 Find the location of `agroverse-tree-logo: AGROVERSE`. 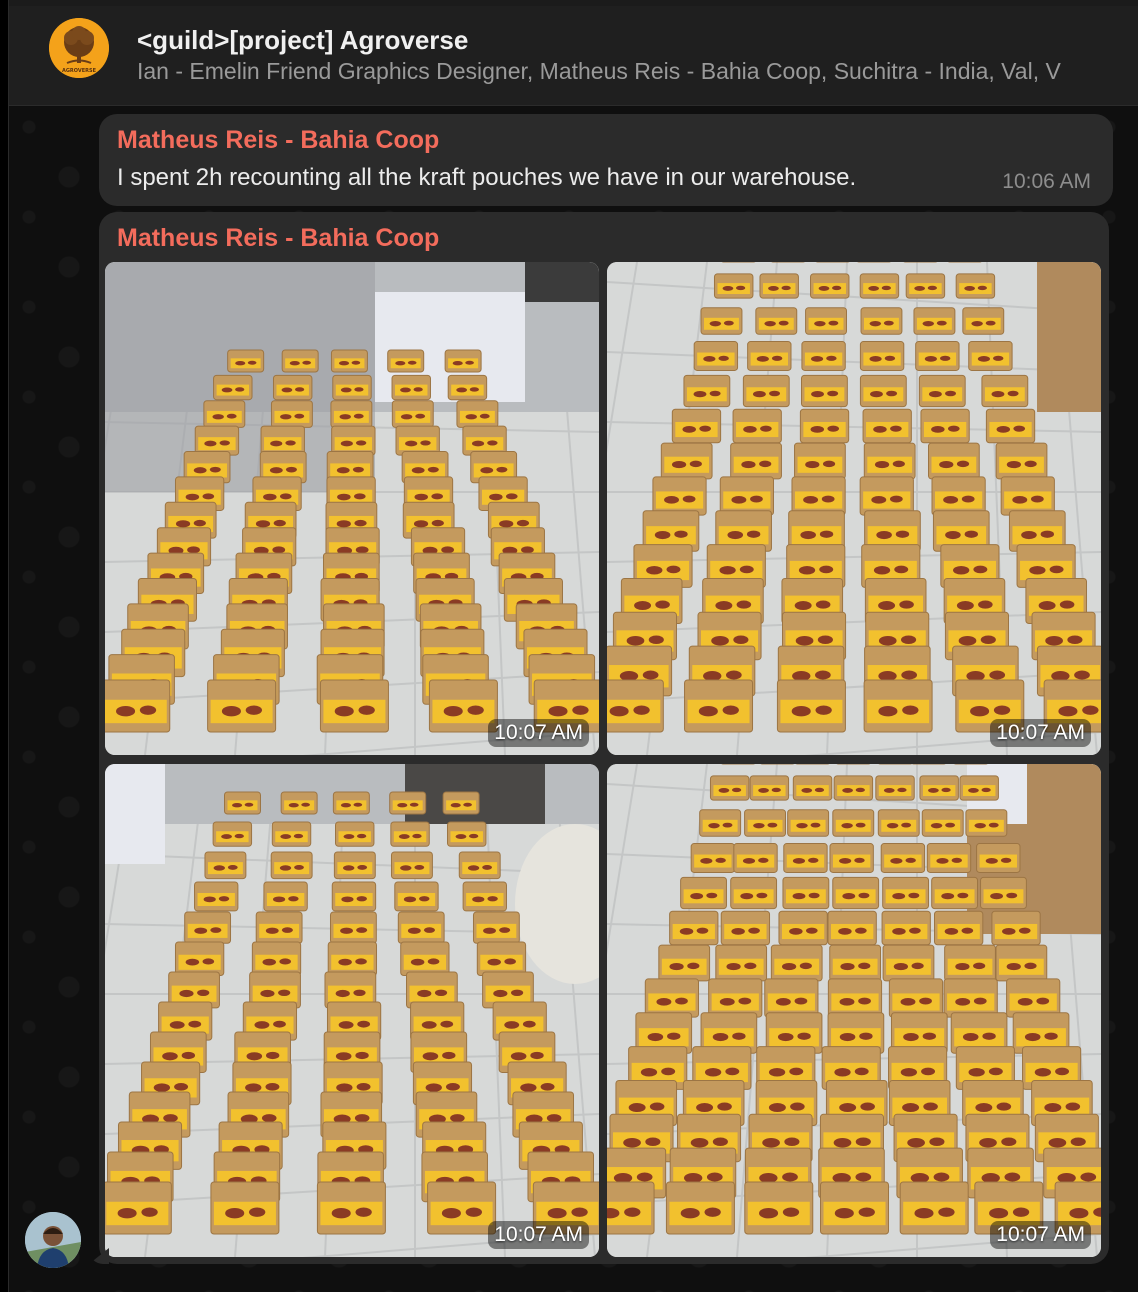

agroverse-tree-logo: AGROVERSE is located at coordinates (79, 48).